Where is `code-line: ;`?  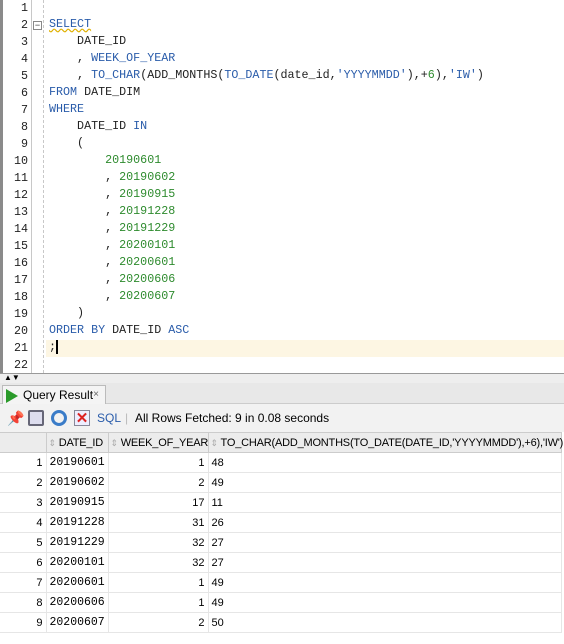
code-line: ; is located at coordinates (305, 348).